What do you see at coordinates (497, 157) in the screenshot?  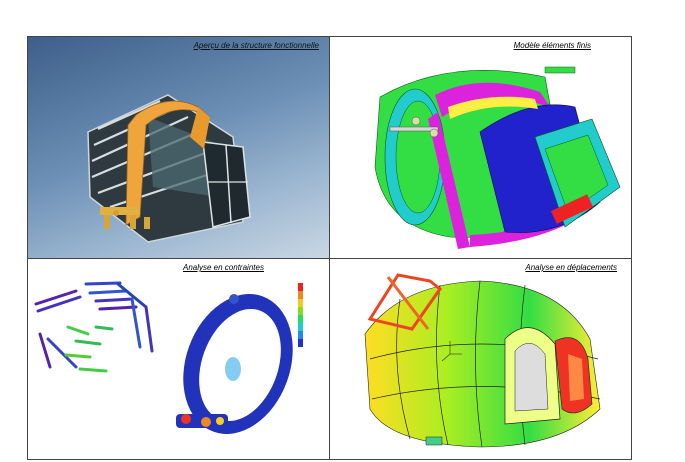 I see `fem-model-image` at bounding box center [497, 157].